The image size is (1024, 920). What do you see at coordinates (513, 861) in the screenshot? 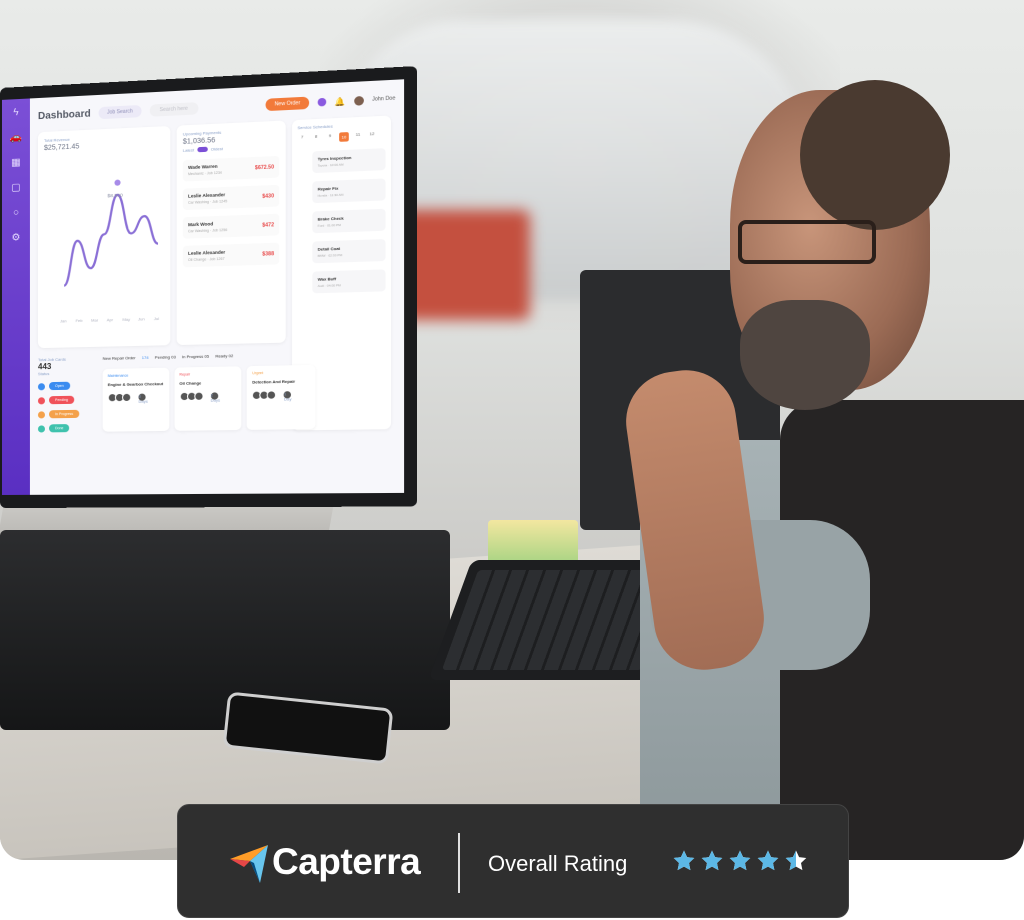
I see `capterra-rating-badge: Capterra Overall Rating` at bounding box center [513, 861].